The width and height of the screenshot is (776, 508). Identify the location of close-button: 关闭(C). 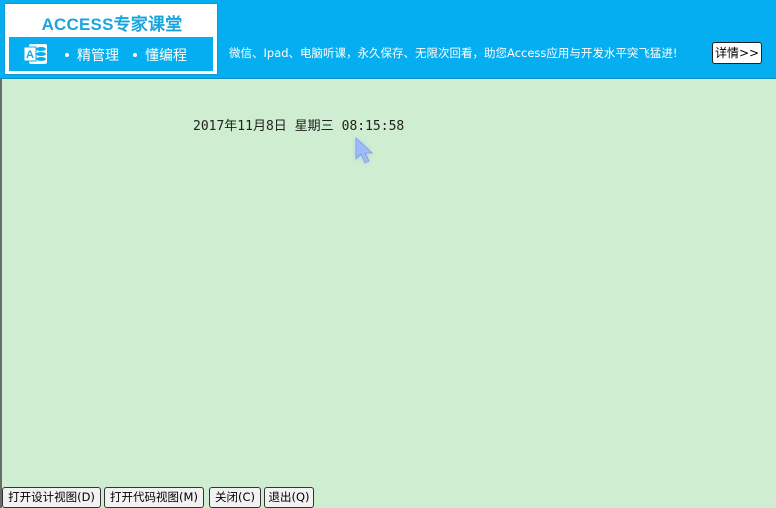
(235, 497).